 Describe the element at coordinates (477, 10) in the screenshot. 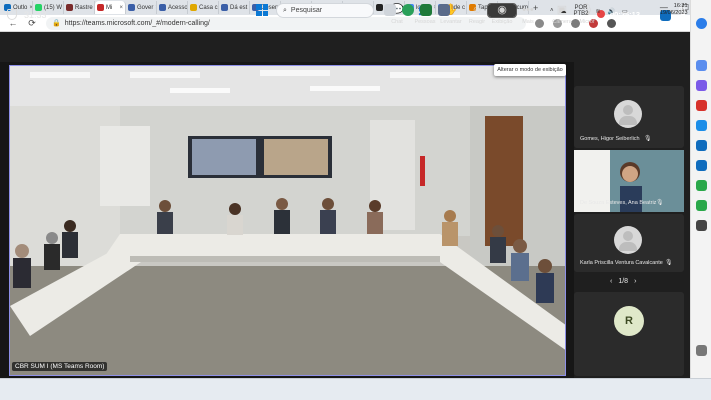

I see `react-icon: ☺` at that location.